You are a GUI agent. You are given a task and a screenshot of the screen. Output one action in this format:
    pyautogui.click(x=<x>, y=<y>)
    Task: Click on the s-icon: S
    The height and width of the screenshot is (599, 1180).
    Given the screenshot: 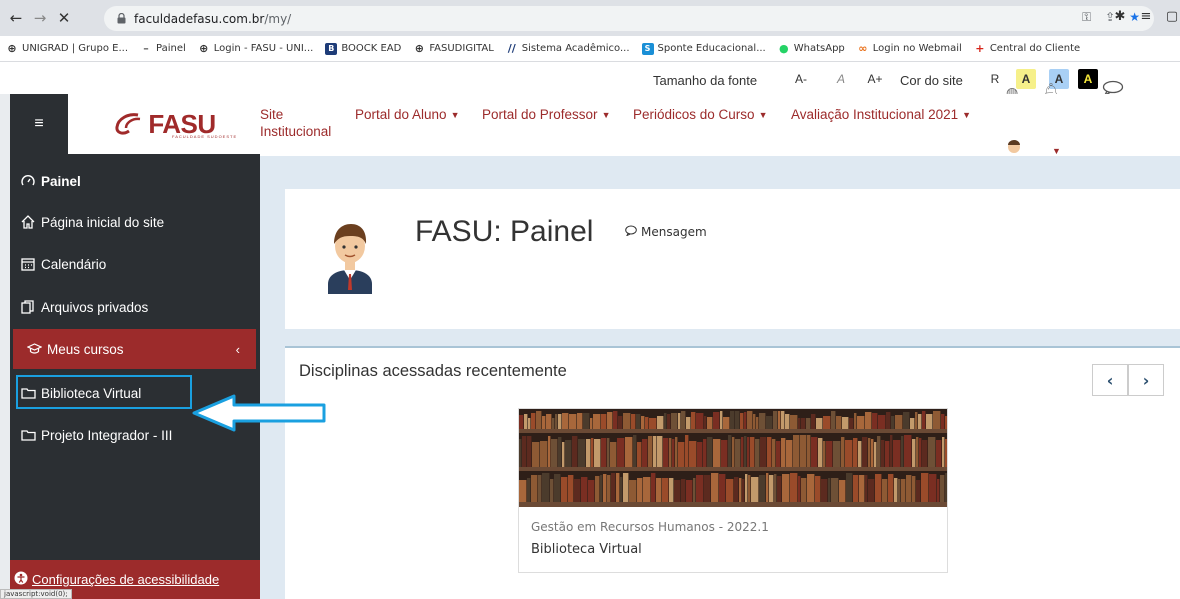 What is the action you would take?
    pyautogui.click(x=647, y=48)
    